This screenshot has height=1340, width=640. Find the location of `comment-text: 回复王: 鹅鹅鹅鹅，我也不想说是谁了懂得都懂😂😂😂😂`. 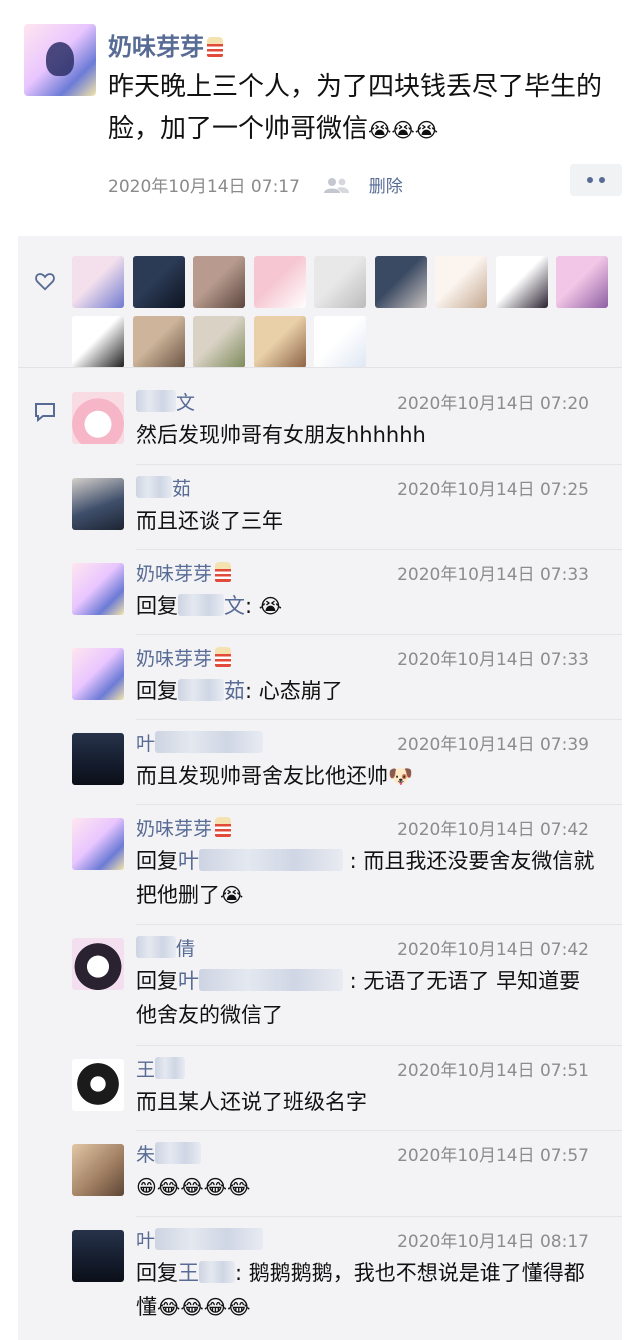

comment-text: 回复王: 鹅鹅鹅鹅，我也不想说是谁了懂得都懂😂😂😂😂 is located at coordinates (360, 1290).